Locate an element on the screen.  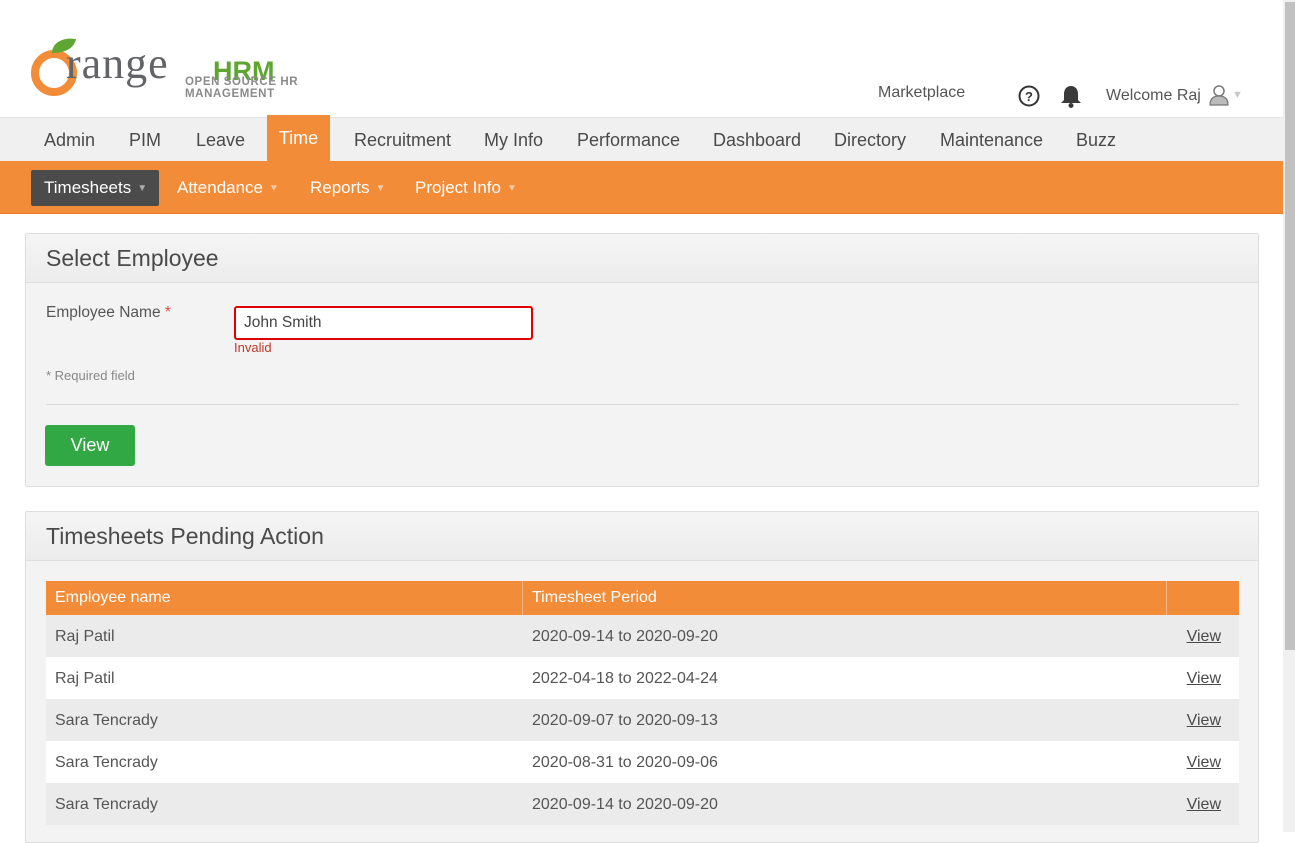
validation-error: Invalid is located at coordinates (253, 347).